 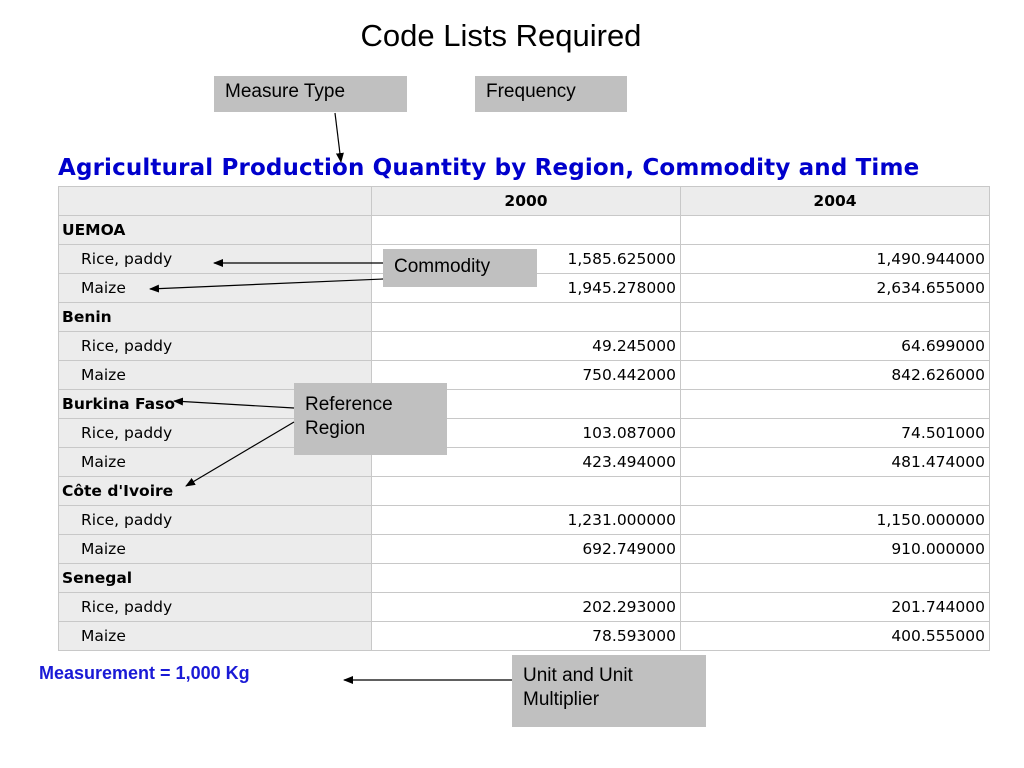 I want to click on callout-measure-type: Measure Type, so click(x=310, y=94).